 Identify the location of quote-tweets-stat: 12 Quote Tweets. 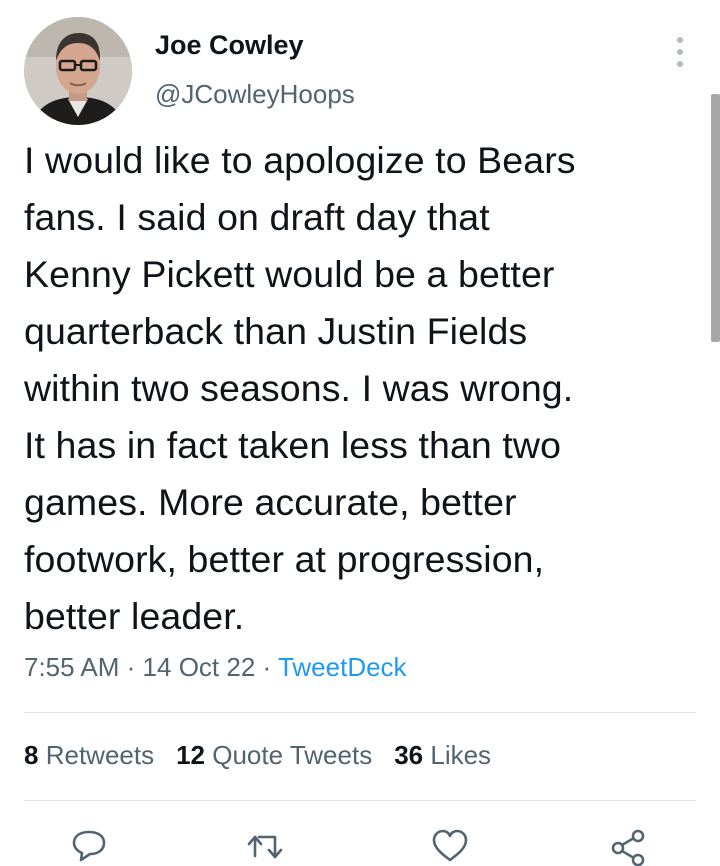
(274, 755).